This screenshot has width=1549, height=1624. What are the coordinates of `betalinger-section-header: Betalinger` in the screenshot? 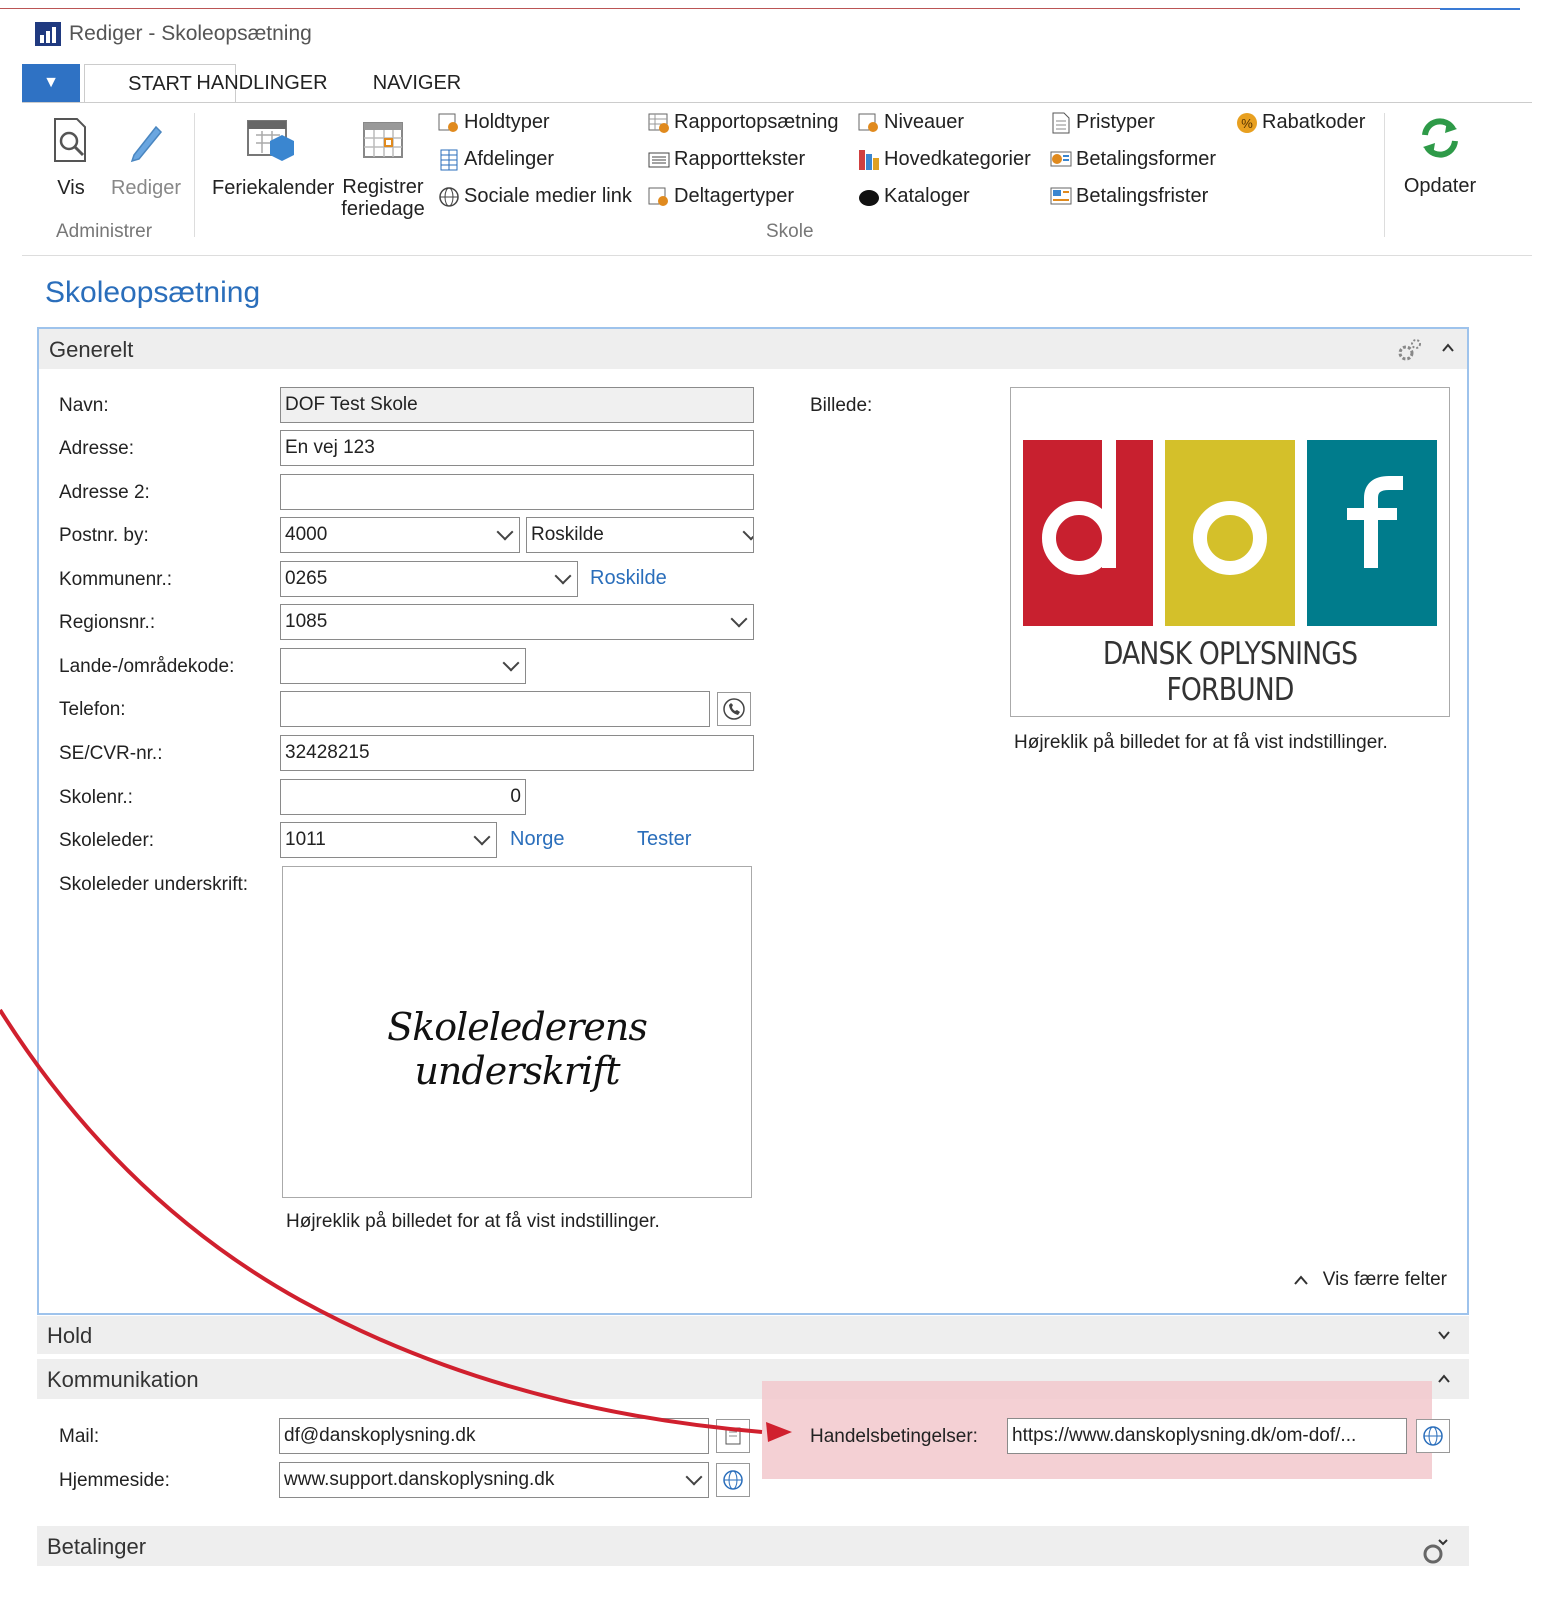 It's located at (753, 1546).